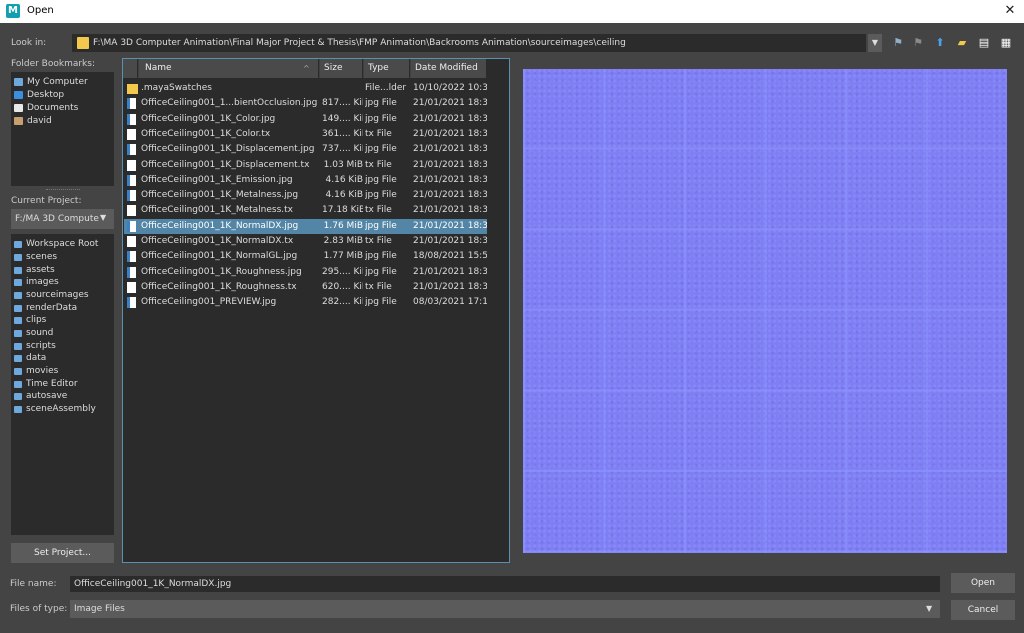  I want to click on file-row: .mayaSwatches File...lder 10/10/2022 10:35, so click(305, 88).